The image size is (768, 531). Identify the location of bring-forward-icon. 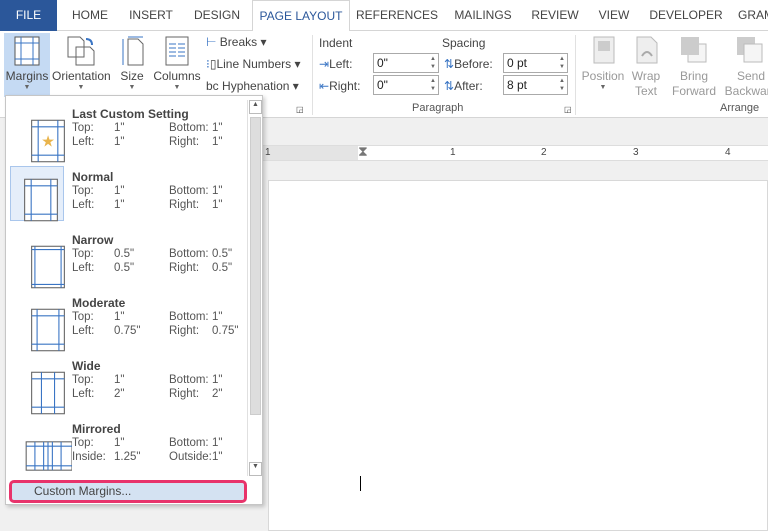
(694, 50).